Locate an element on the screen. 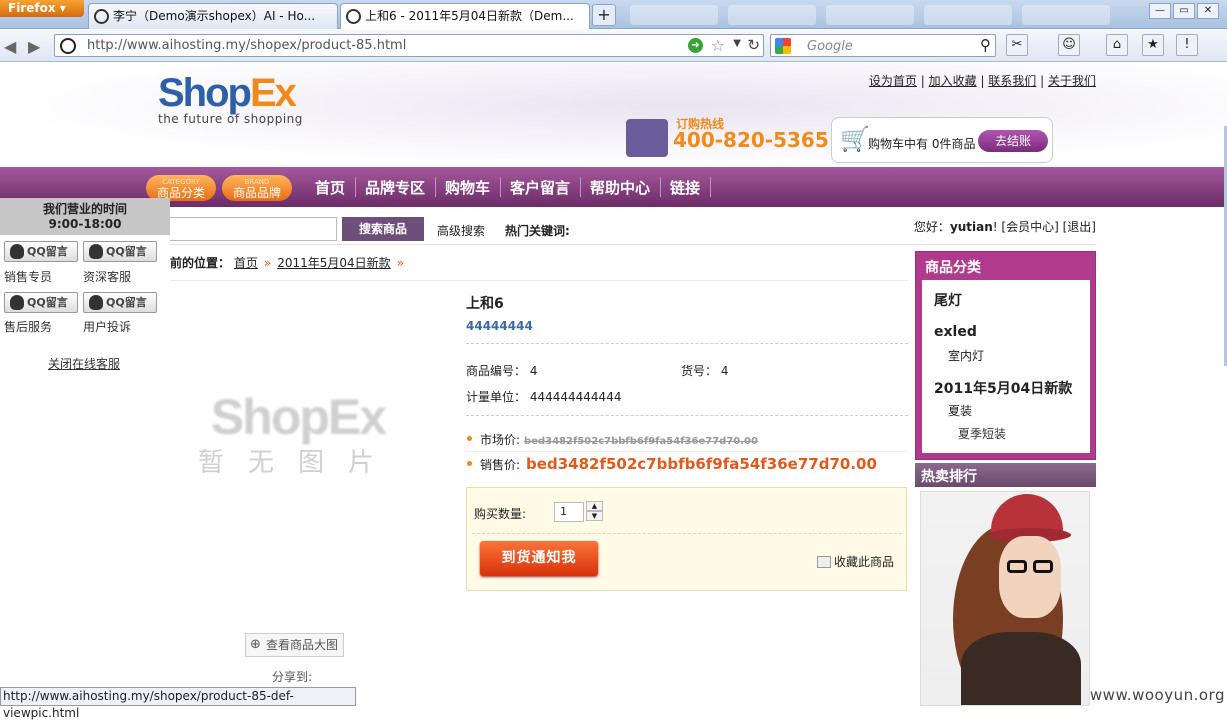 The height and width of the screenshot is (722, 1227). quantity-down-icon: ▼ is located at coordinates (594, 516).